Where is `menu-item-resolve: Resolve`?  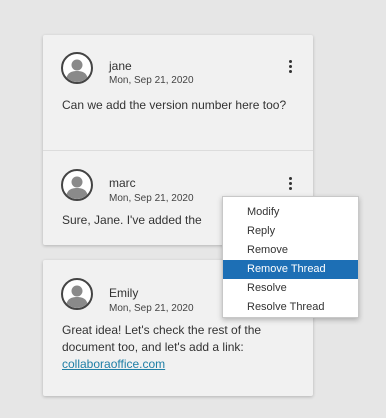
menu-item-resolve: Resolve is located at coordinates (290, 288).